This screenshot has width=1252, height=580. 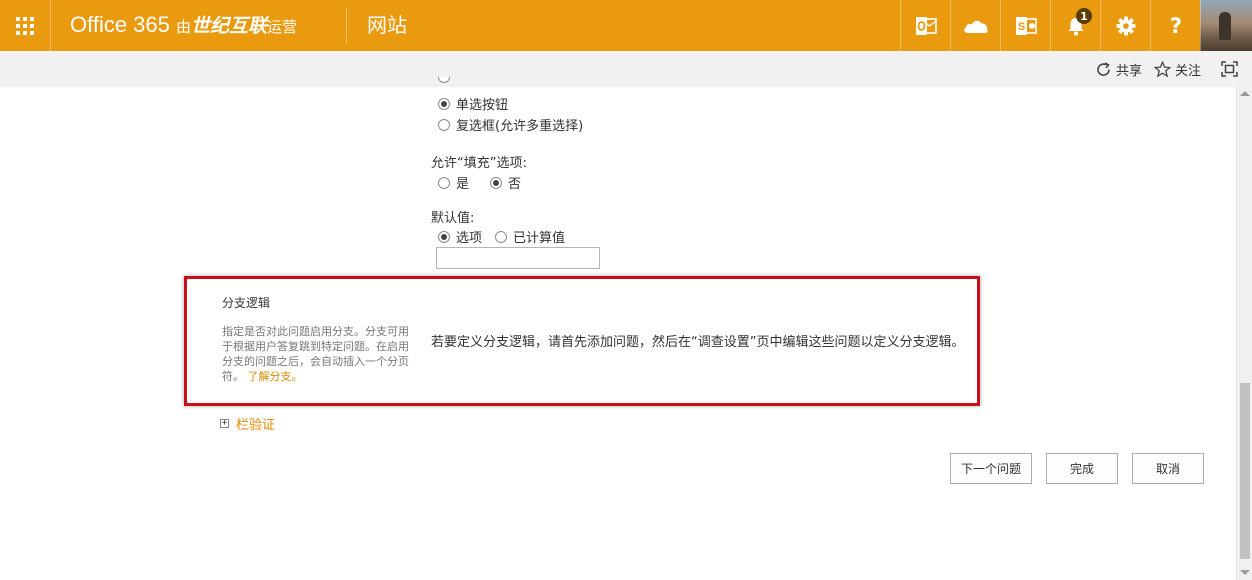 What do you see at coordinates (626, 25) in the screenshot?
I see `suite-bar: Office 365 由世纪互联运营 网站 S 1 ?` at bounding box center [626, 25].